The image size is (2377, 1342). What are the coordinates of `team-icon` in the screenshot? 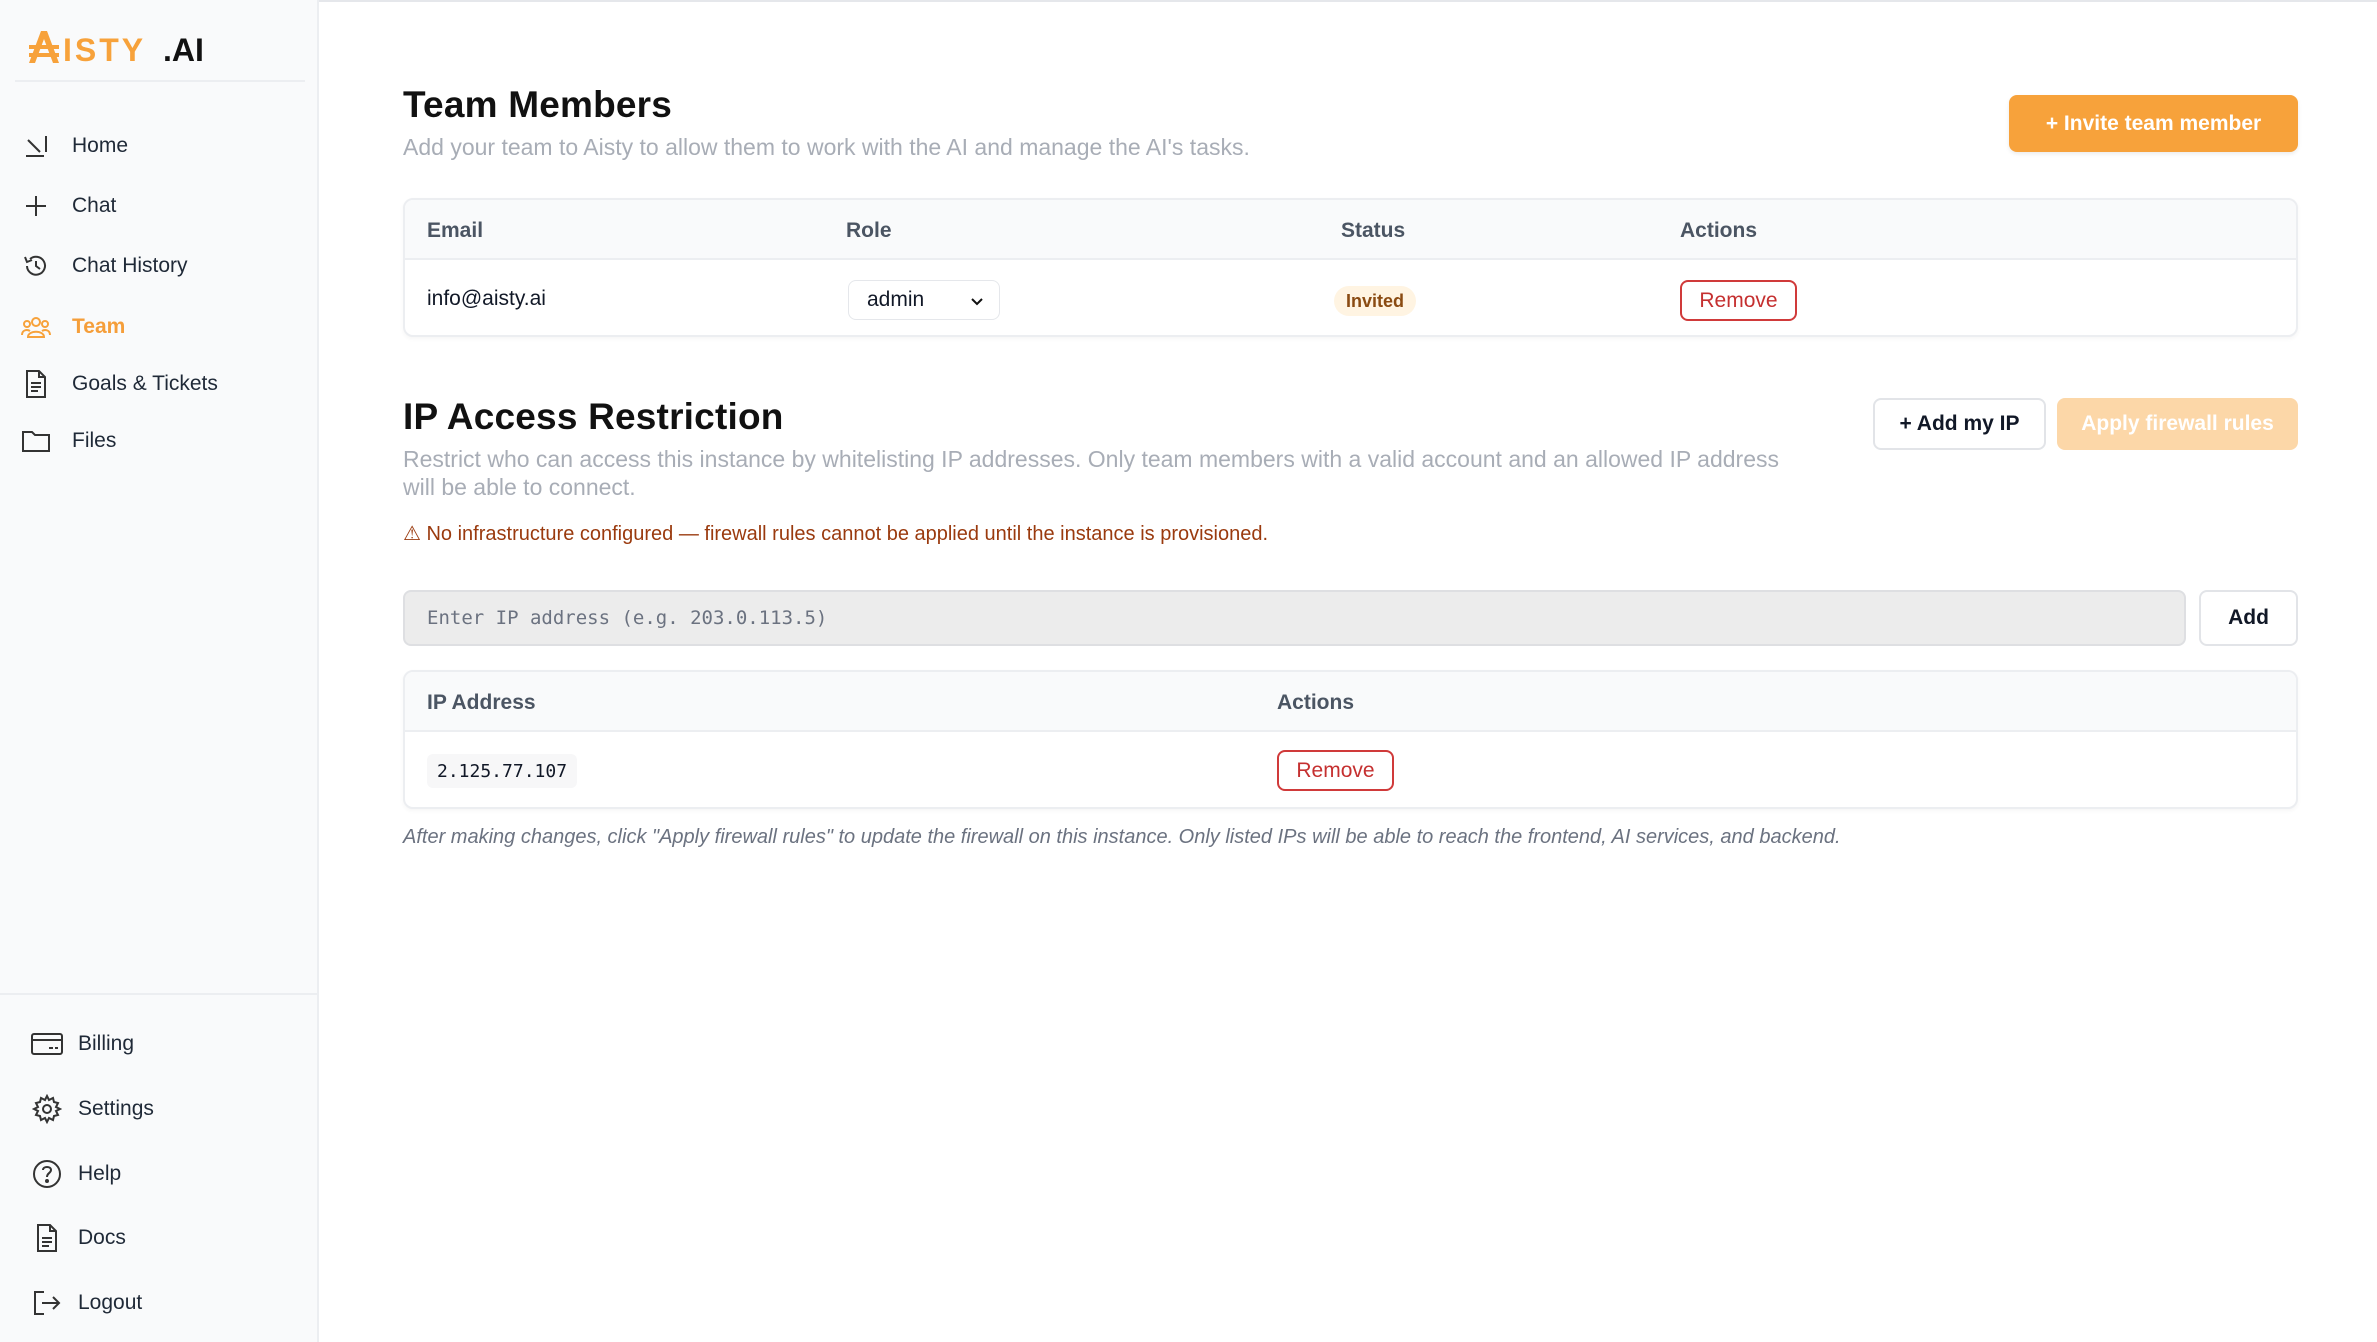 It's located at (36, 327).